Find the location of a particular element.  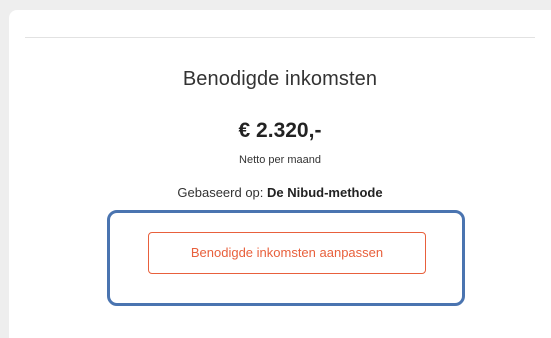

income-period: Netto per maand is located at coordinates (280, 160).